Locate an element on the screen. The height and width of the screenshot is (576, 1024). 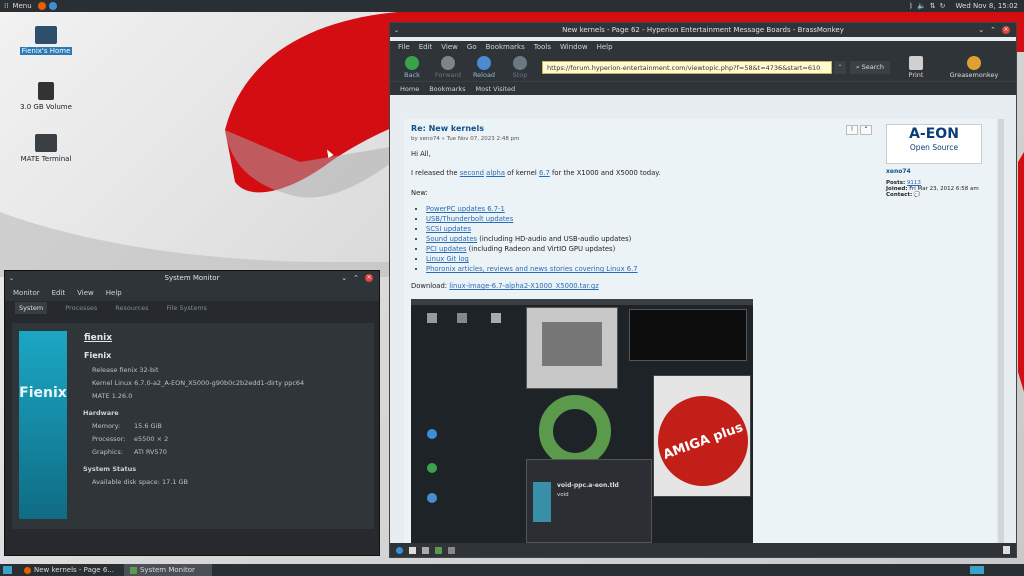
list-item-link: USB/Thunderbolt updates is located at coordinates (469, 219).